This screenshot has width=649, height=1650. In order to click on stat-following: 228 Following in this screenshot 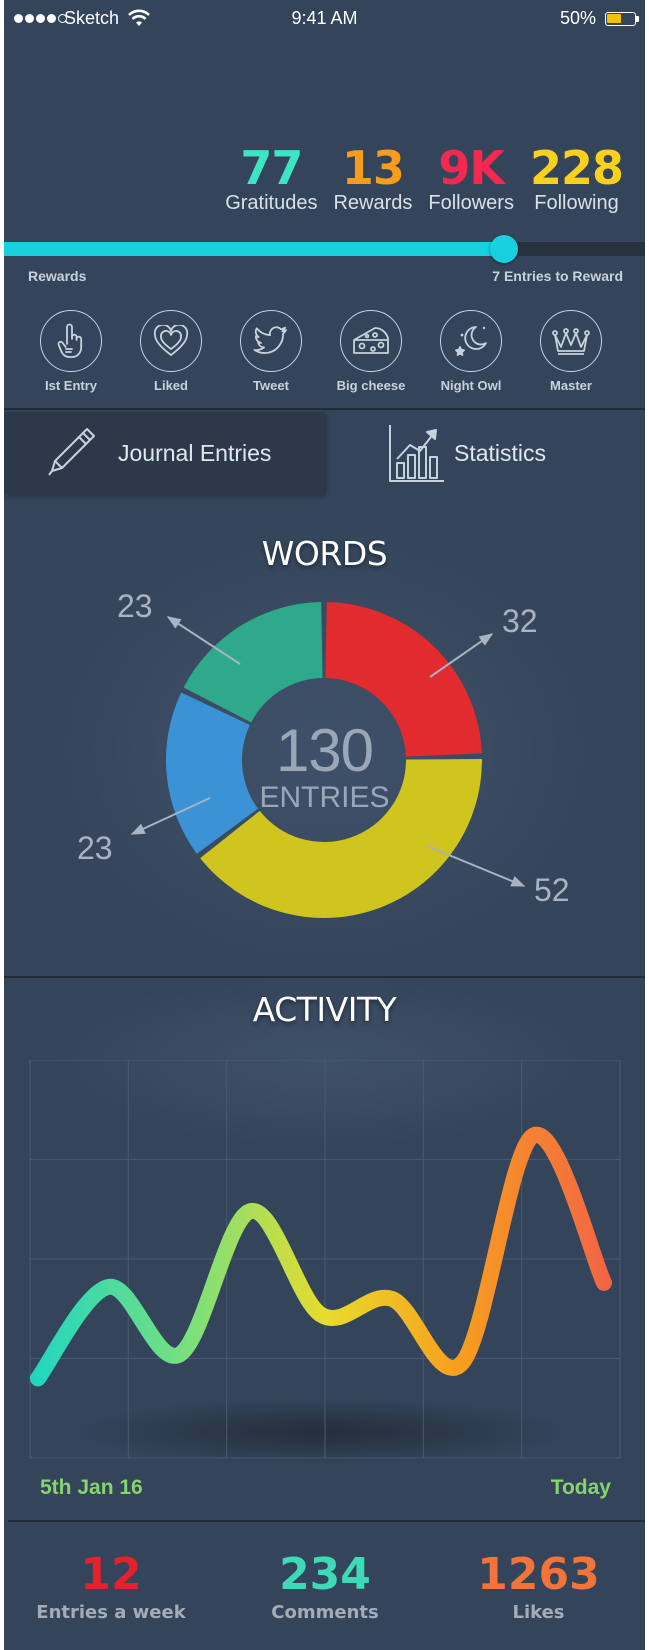, I will do `click(576, 178)`.